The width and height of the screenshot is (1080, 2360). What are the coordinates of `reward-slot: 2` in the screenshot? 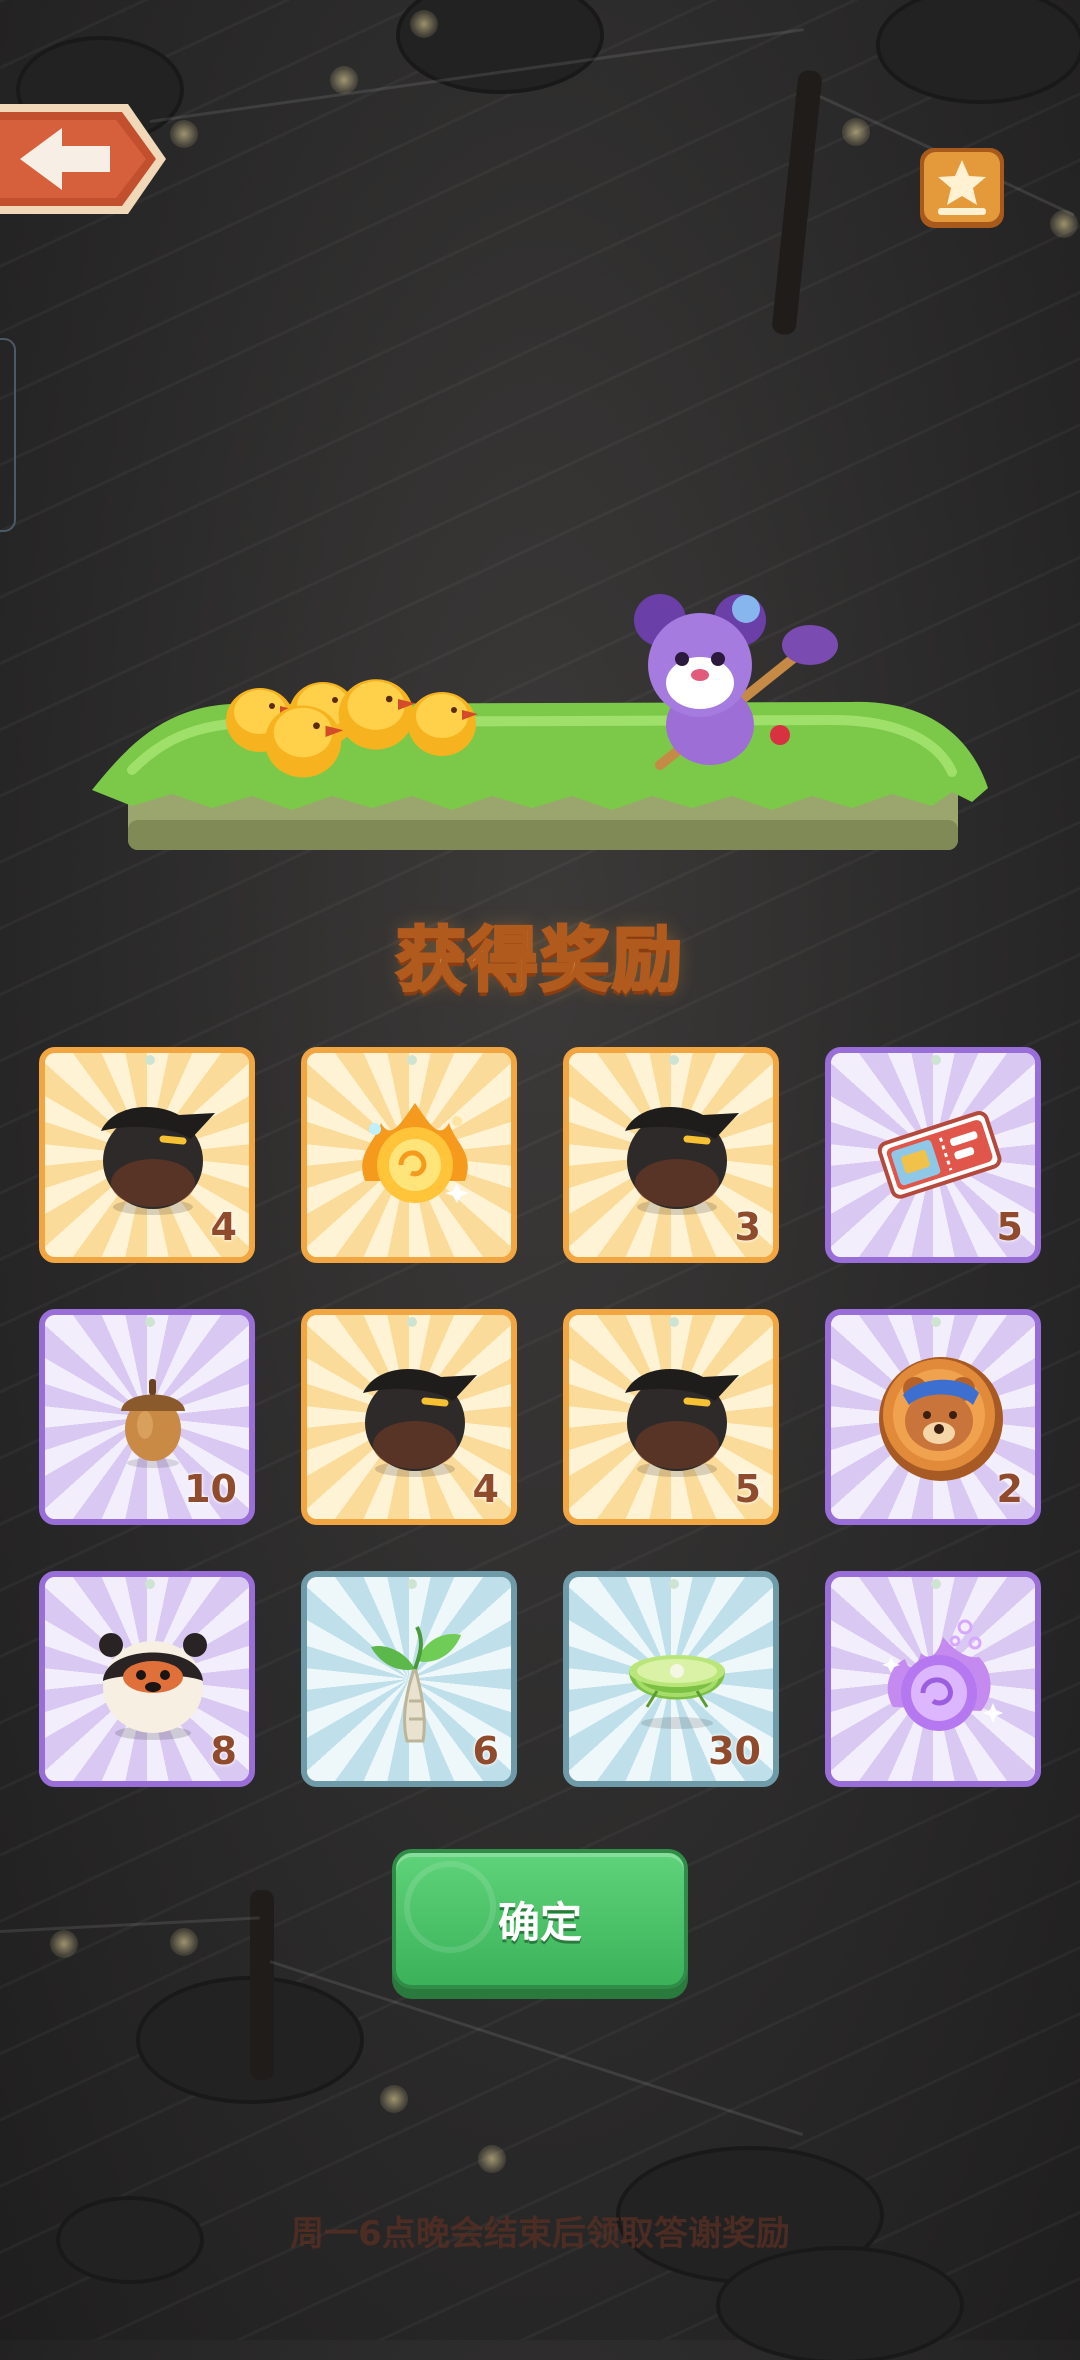 It's located at (933, 1417).